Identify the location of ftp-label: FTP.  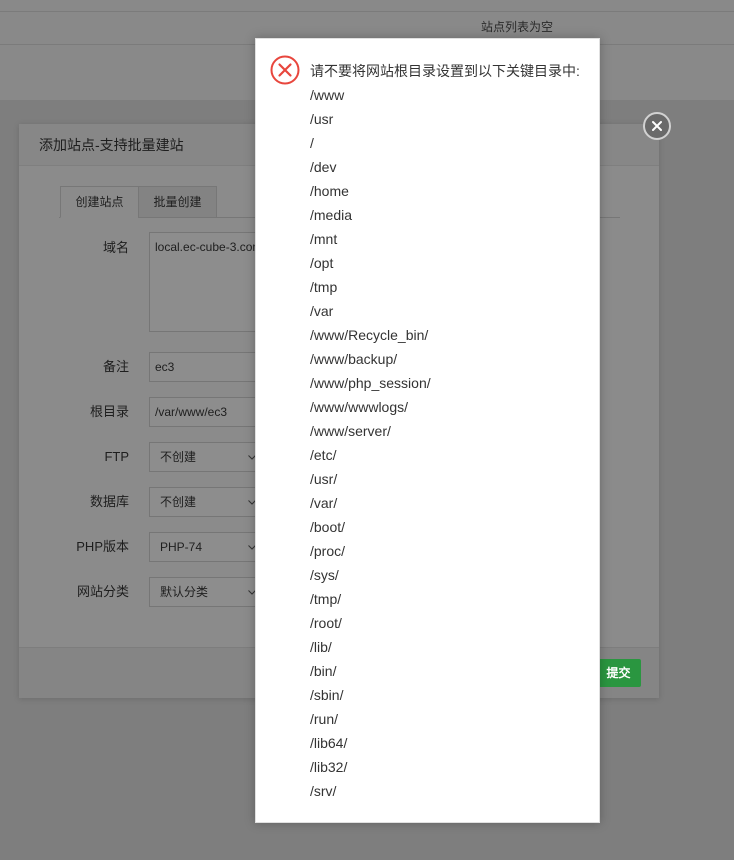
(116, 456).